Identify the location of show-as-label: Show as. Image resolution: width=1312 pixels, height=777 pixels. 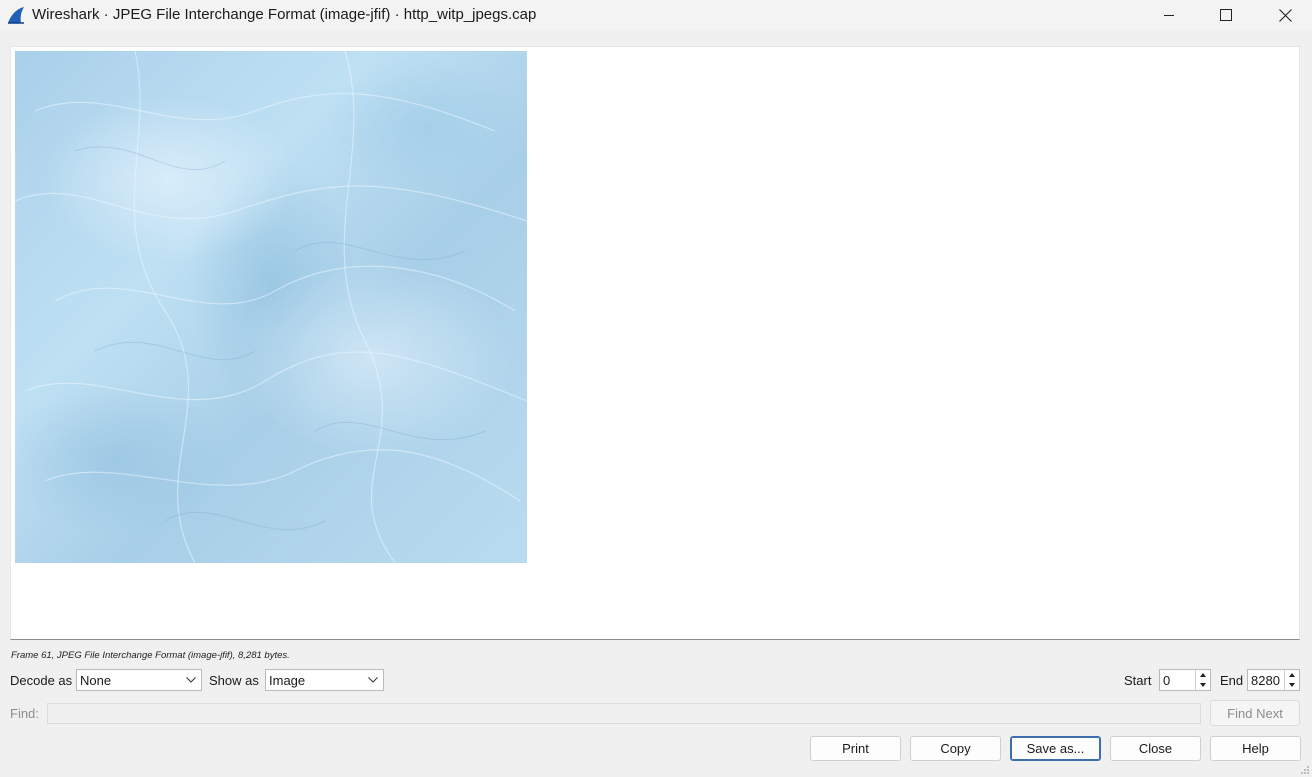
(234, 680).